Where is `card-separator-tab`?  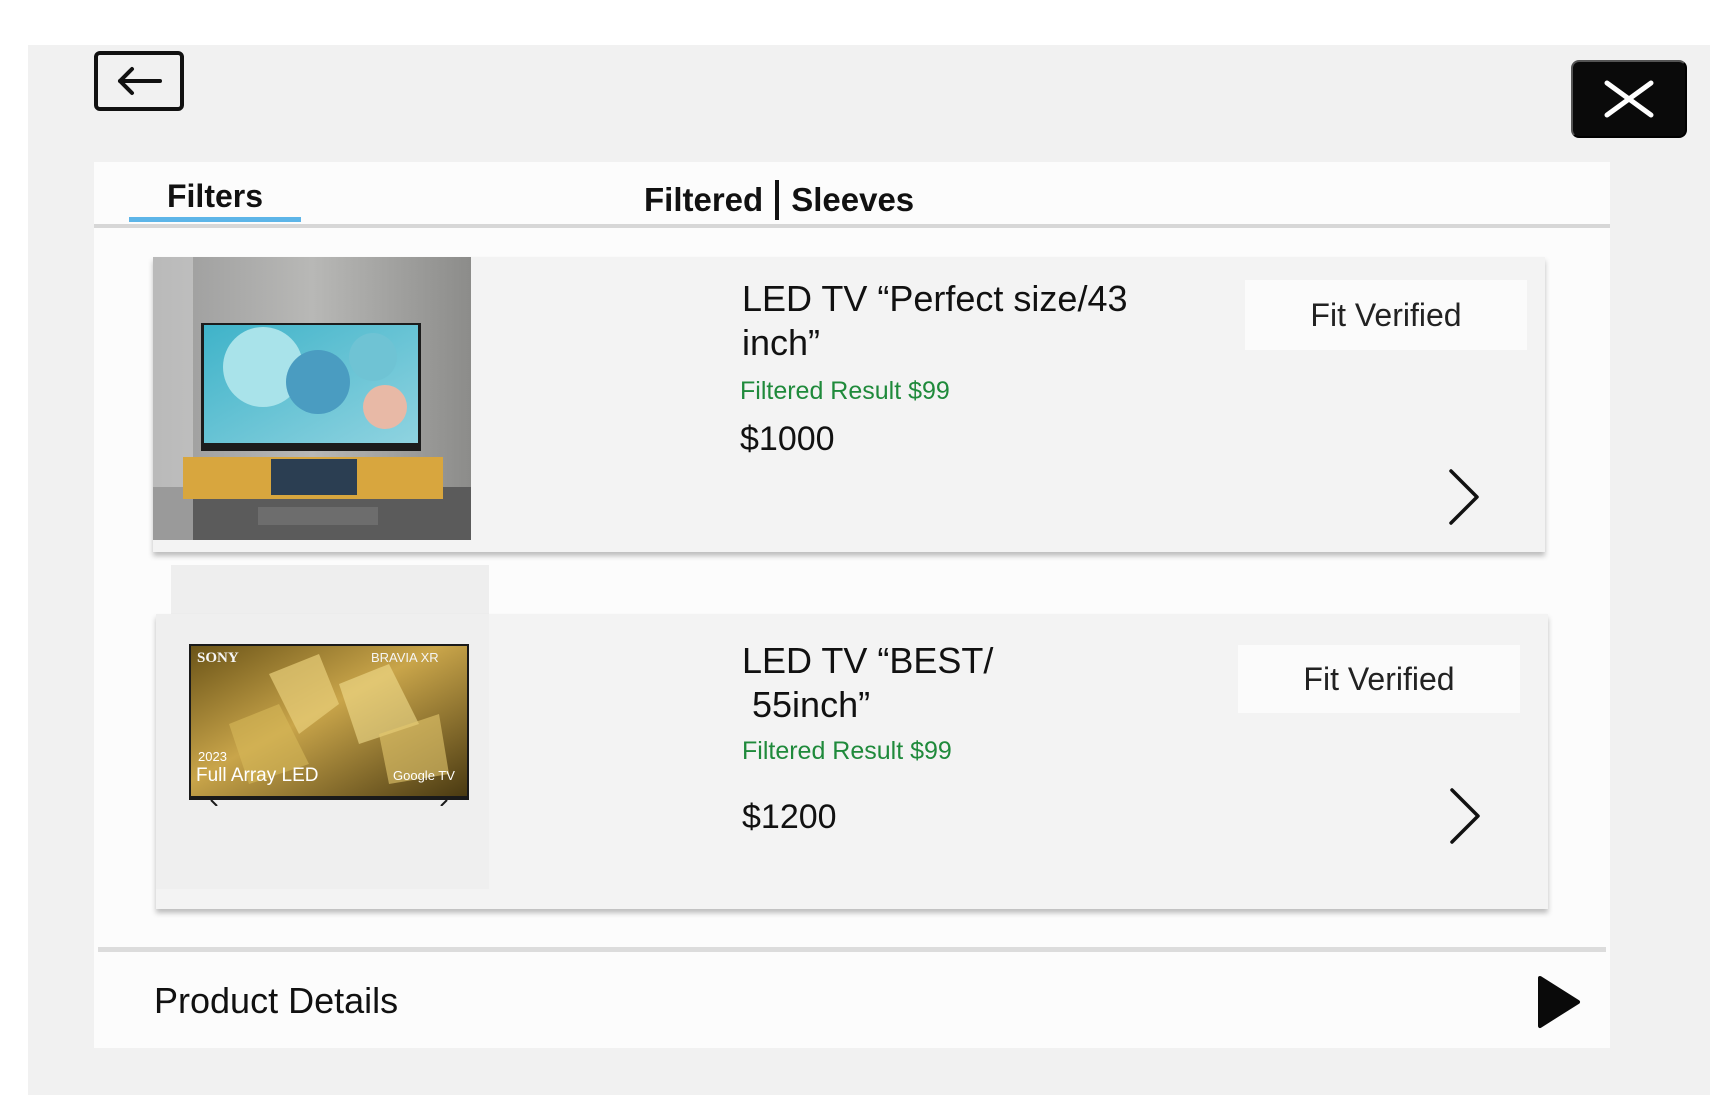
card-separator-tab is located at coordinates (330, 590).